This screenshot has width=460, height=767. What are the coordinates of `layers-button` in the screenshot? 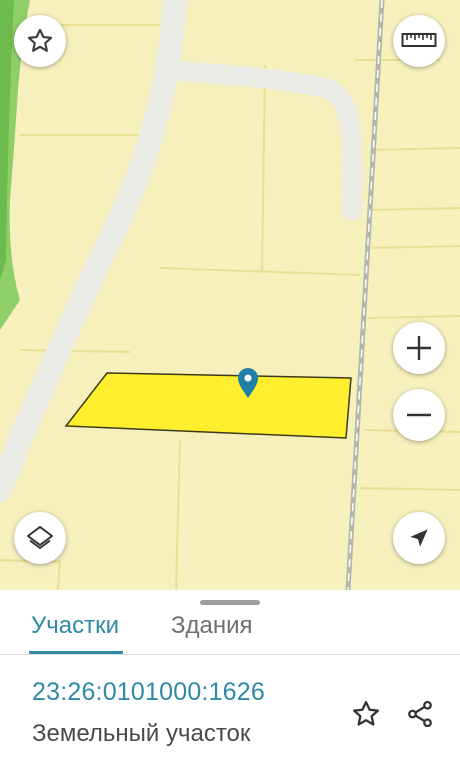 It's located at (40, 538).